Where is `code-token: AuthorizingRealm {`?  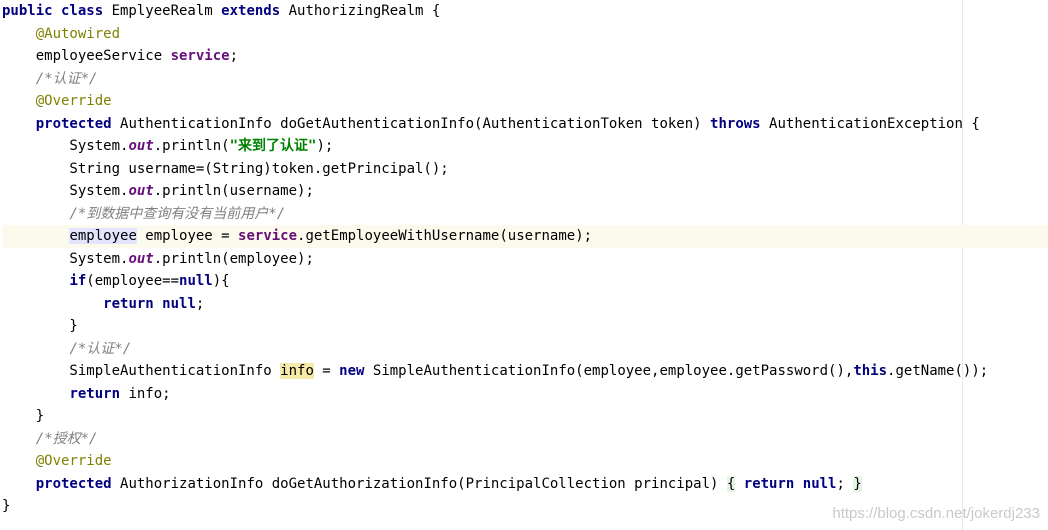
code-token: AuthorizingRealm { is located at coordinates (364, 11).